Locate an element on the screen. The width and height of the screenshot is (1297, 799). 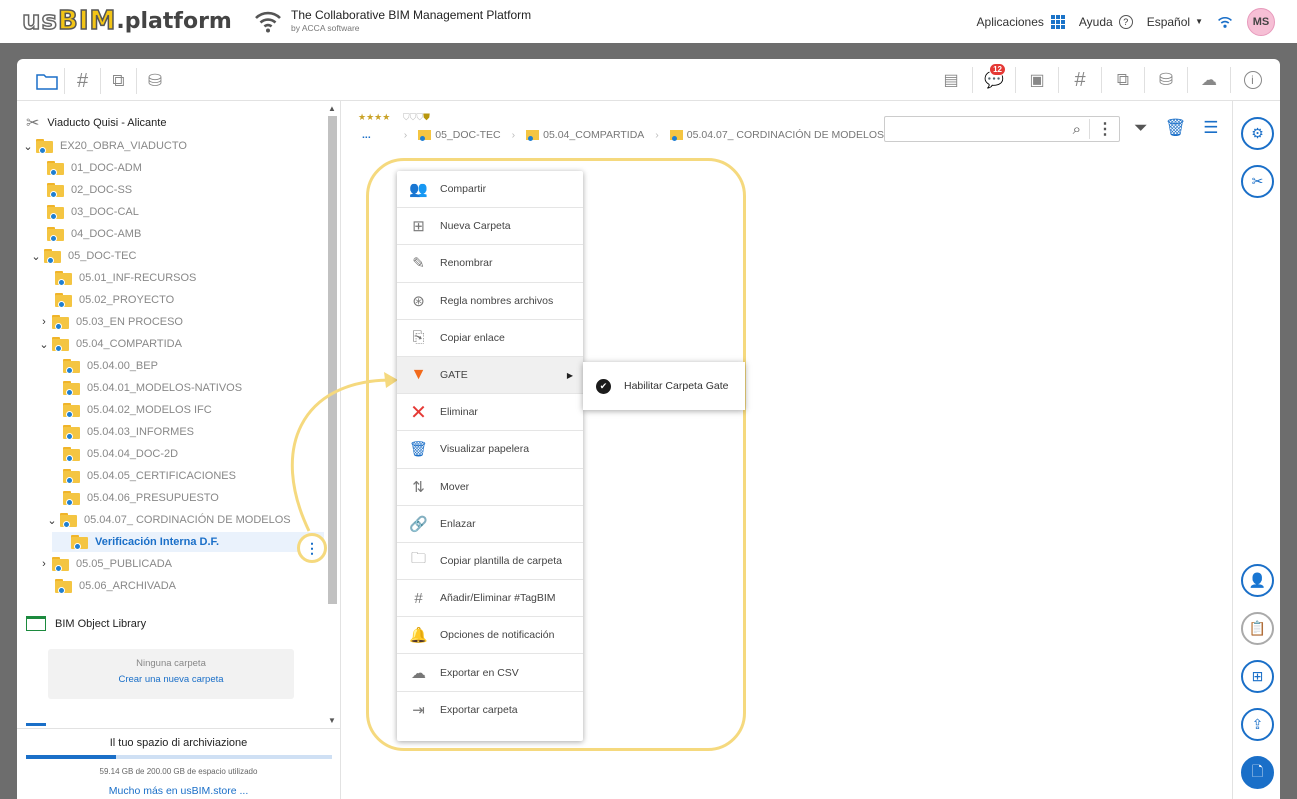
asterisk-rule-icon: ⊛ is located at coordinates (418, 301).